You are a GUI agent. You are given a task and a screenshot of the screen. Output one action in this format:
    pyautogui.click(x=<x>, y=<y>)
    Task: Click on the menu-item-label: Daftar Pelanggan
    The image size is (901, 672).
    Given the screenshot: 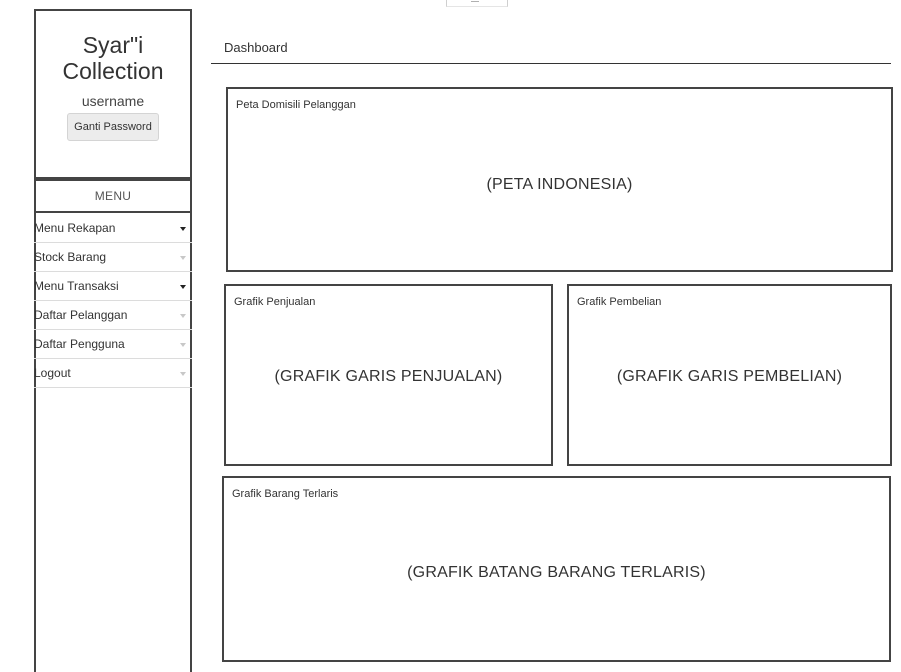 What is the action you would take?
    pyautogui.click(x=81, y=315)
    